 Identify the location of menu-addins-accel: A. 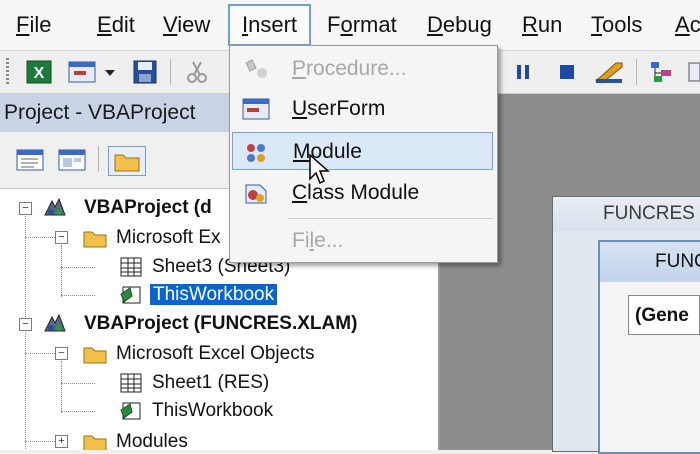
(682, 24).